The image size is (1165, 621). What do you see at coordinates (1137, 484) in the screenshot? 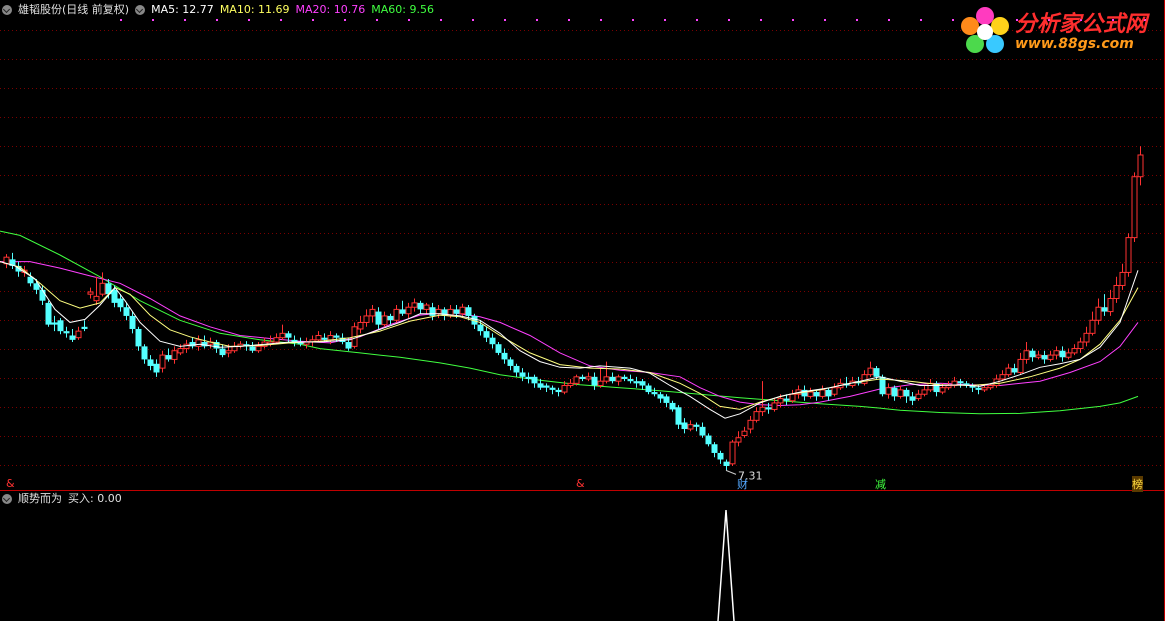
I see `event-mark: 榜` at bounding box center [1137, 484].